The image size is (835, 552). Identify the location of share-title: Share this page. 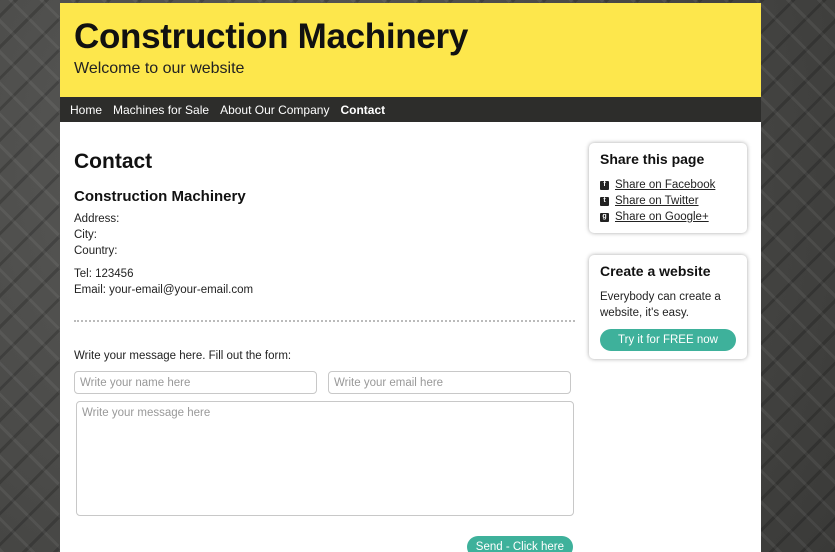
(652, 159).